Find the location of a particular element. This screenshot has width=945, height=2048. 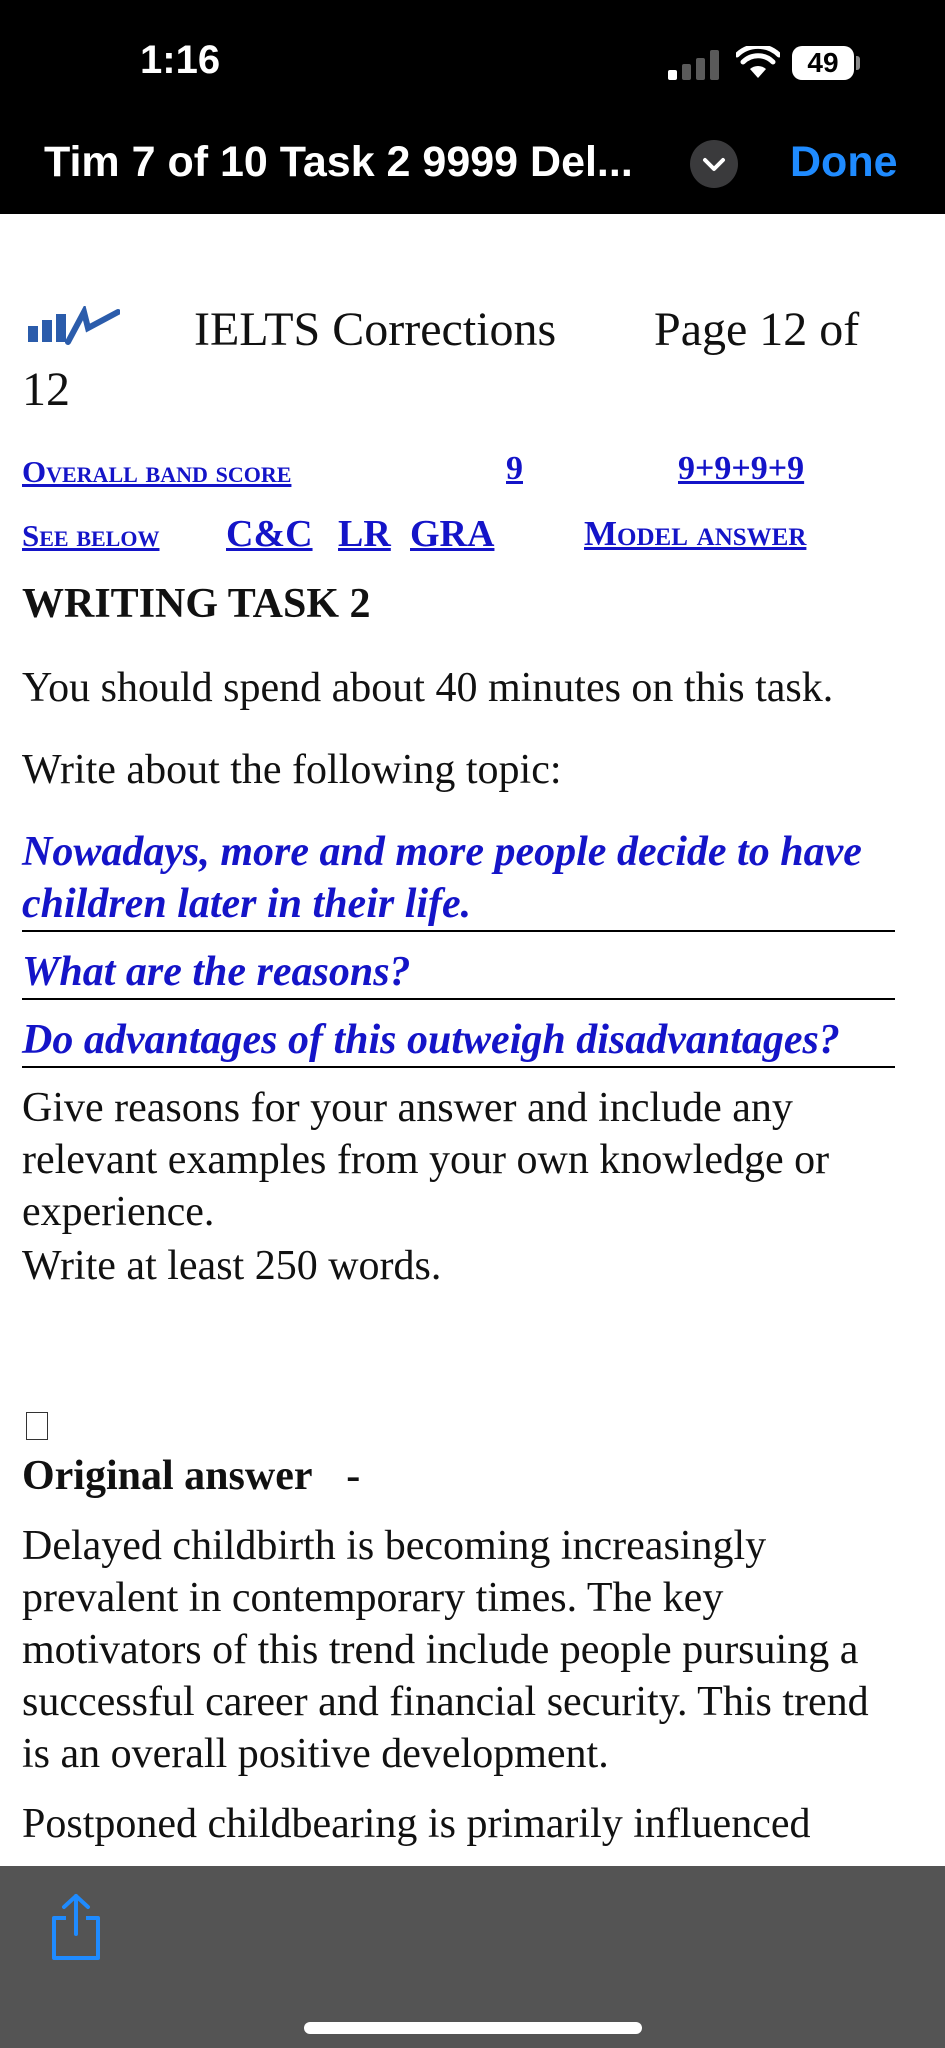

original-answer-heading: Original answer - is located at coordinates (191, 1476).